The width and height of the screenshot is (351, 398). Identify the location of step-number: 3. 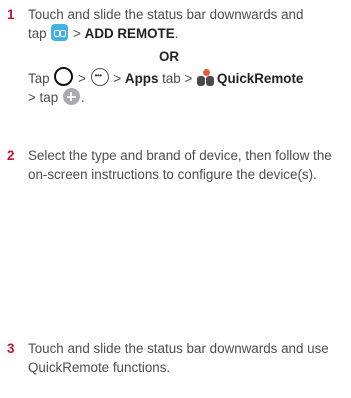
(11, 348).